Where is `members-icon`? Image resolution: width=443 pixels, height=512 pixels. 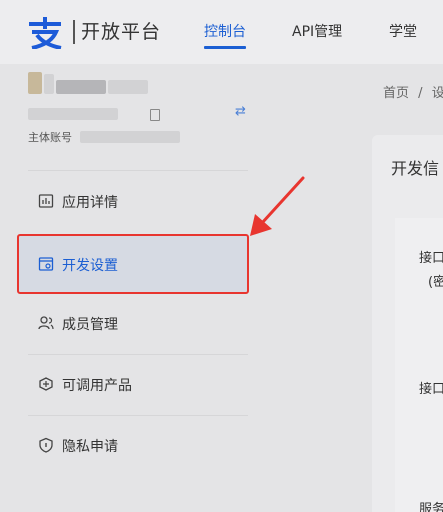 members-icon is located at coordinates (46, 323).